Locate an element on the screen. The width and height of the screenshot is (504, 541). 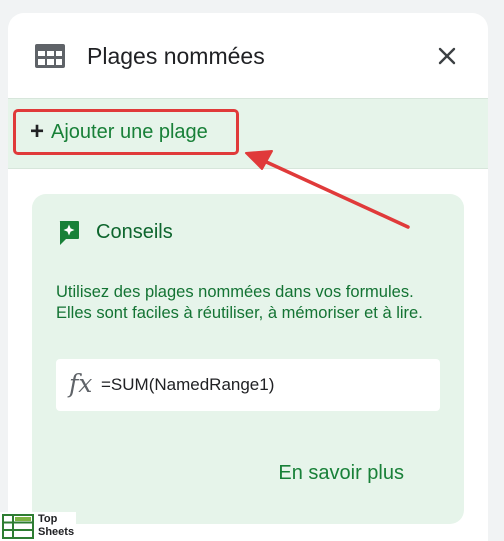
tips-title: Conseils is located at coordinates (134, 232).